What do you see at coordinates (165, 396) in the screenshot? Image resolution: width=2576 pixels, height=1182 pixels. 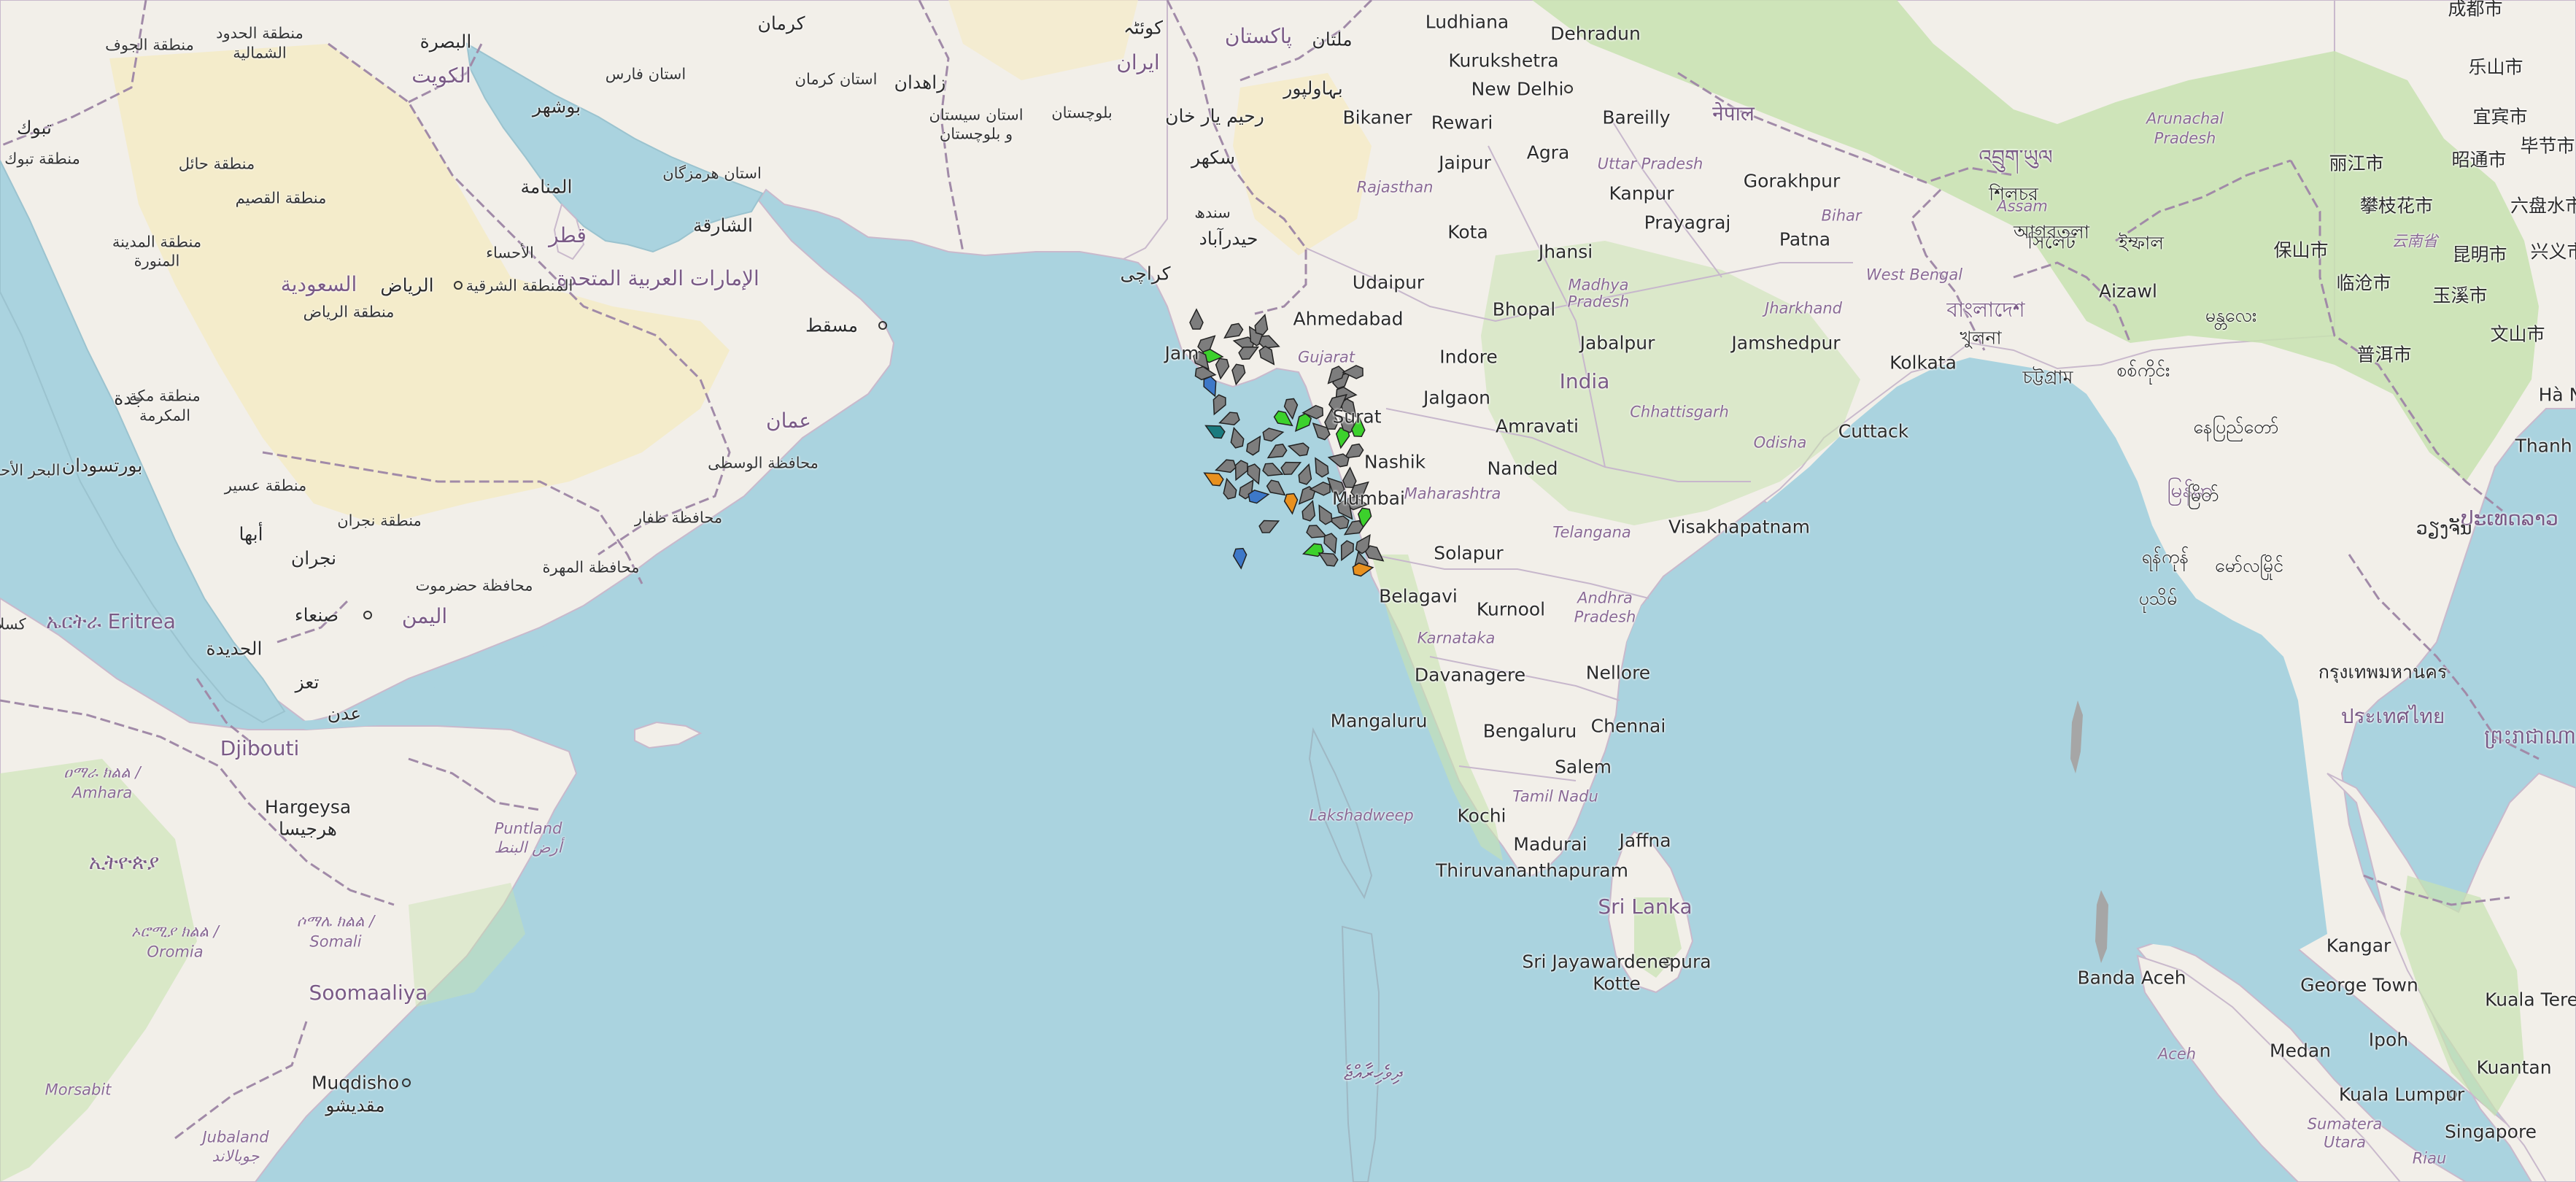 I see `region-label-makkah: منطقة مكة` at bounding box center [165, 396].